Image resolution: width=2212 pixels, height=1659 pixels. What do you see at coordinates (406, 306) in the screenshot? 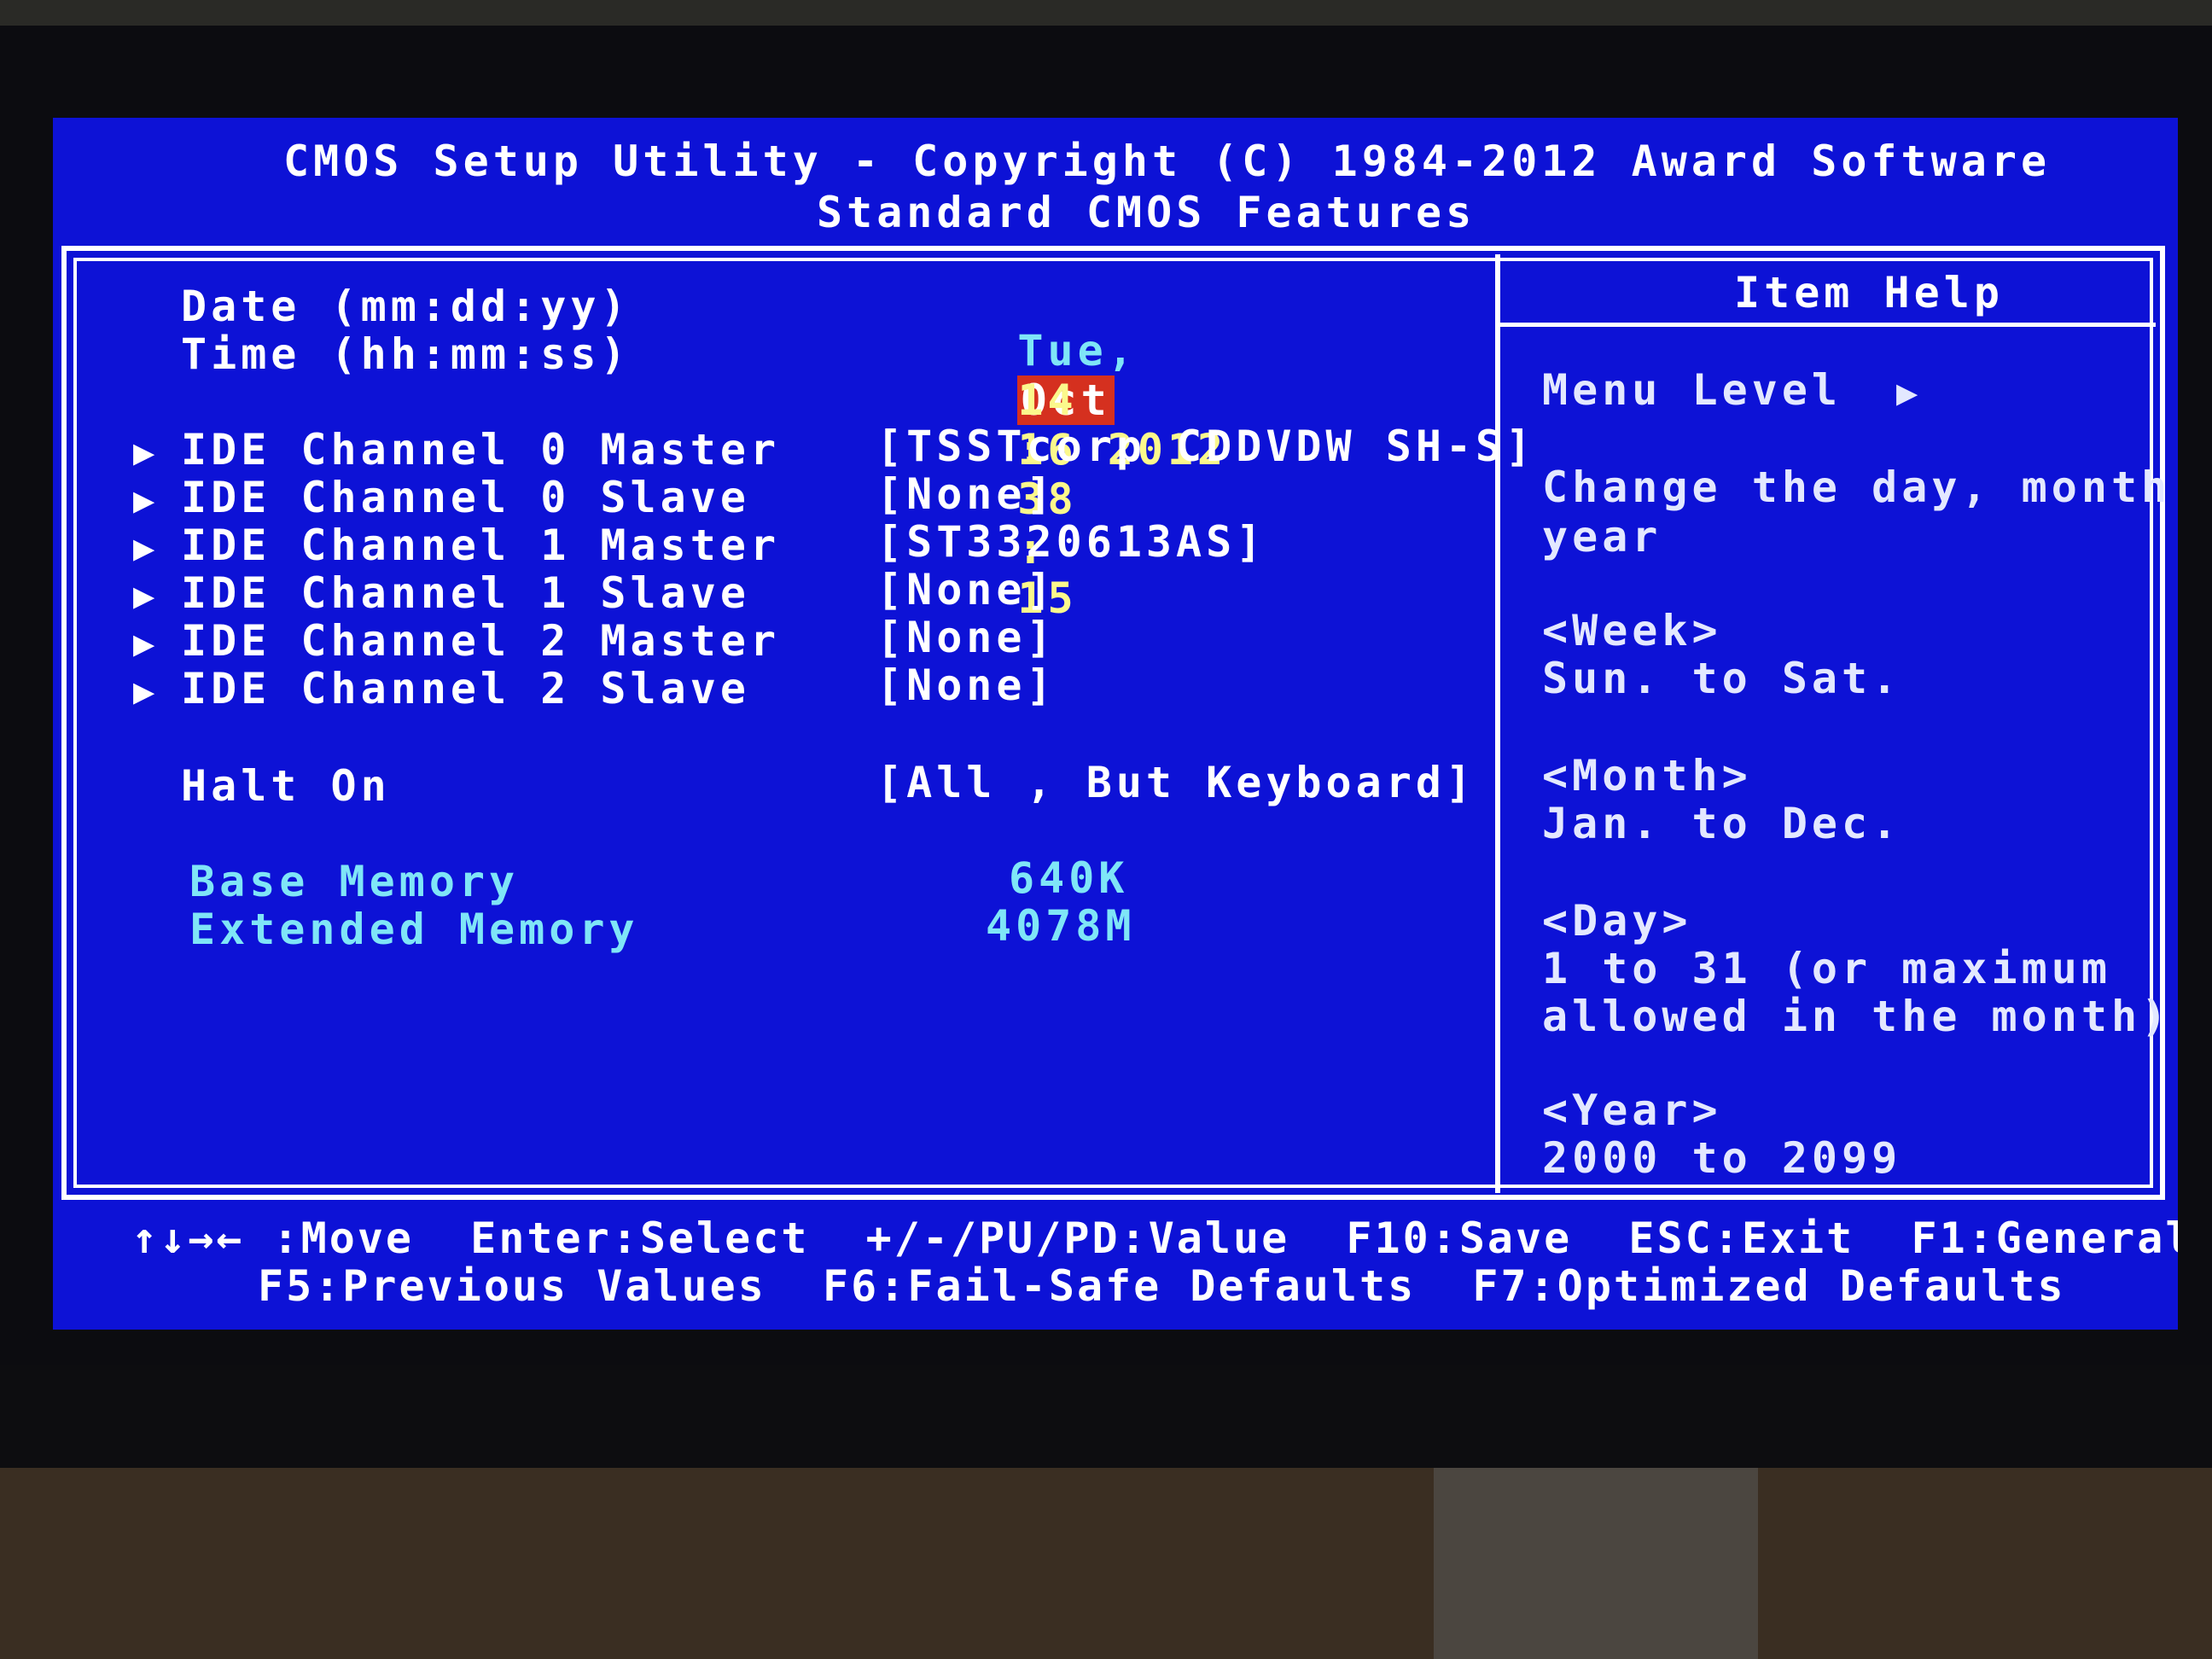
I see `date-label: Date (mm:dd:yy)` at bounding box center [406, 306].